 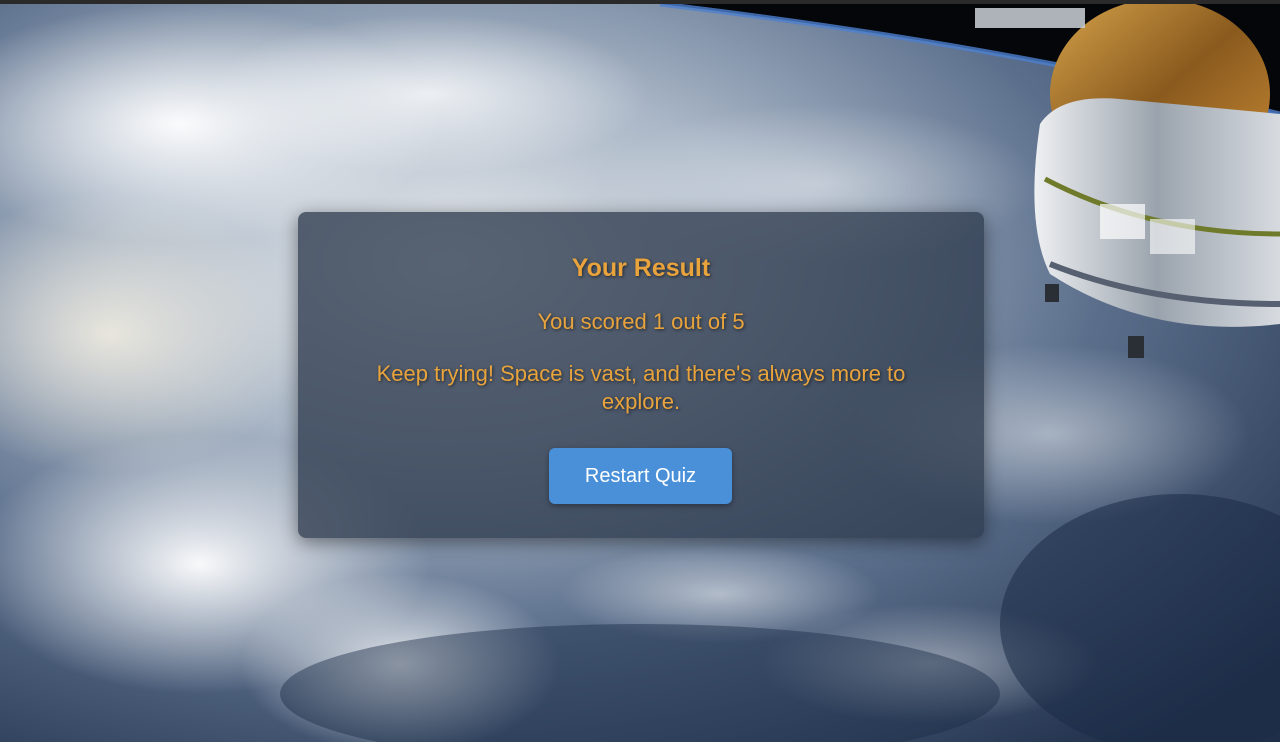 What do you see at coordinates (640, 476) in the screenshot?
I see `restart-quiz-button: Restart Quiz` at bounding box center [640, 476].